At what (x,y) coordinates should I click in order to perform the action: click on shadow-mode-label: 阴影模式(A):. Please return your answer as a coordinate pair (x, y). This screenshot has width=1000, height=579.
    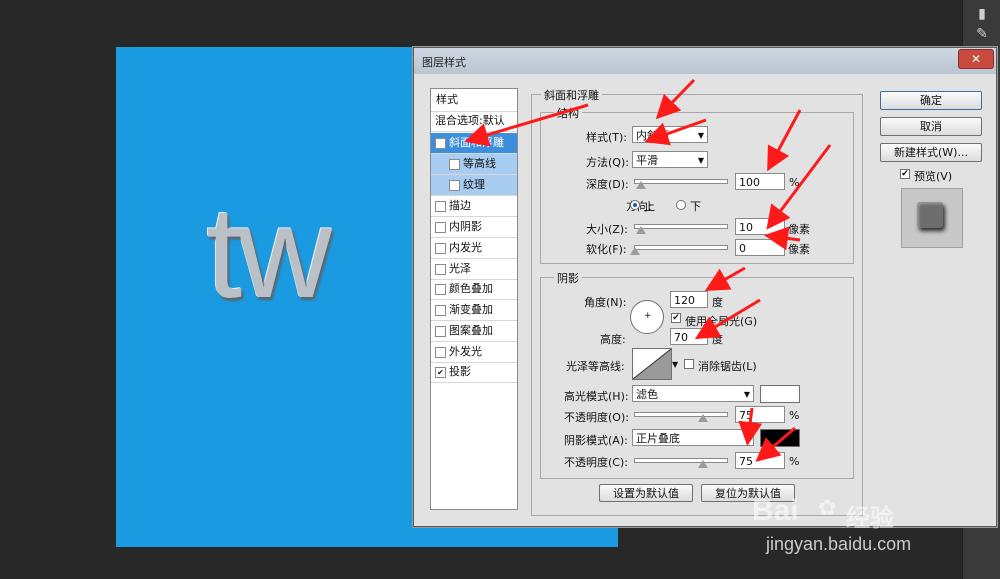
    Looking at the image, I should click on (596, 440).